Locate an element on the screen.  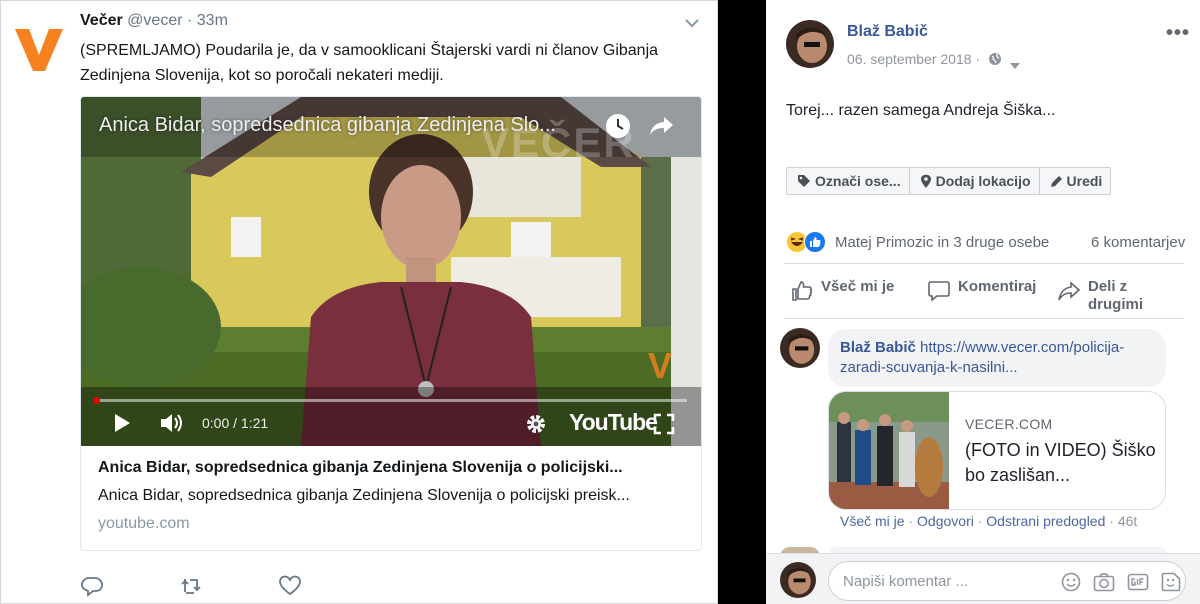
play-icon is located at coordinates (122, 425).